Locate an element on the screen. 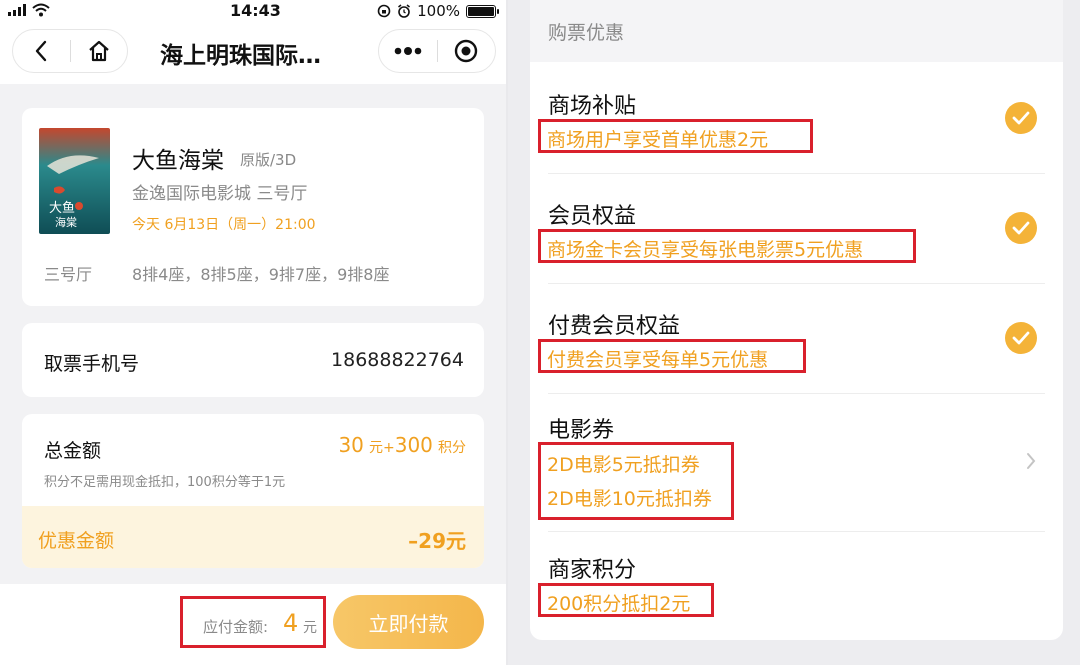 The width and height of the screenshot is (1080, 665). back-icon is located at coordinates (41, 51).